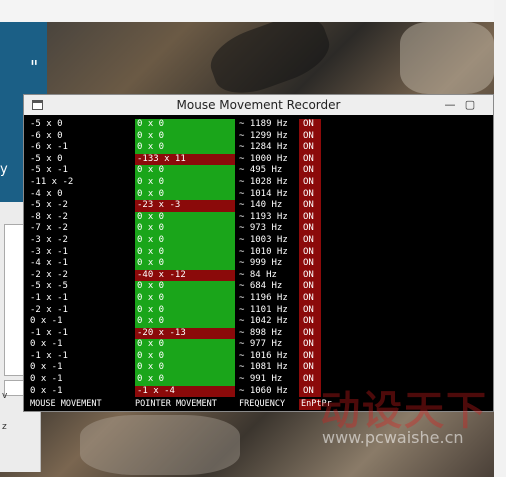 The height and width of the screenshot is (477, 506). What do you see at coordinates (261, 344) in the screenshot?
I see `cell-frequency: ~ 977 Hz` at bounding box center [261, 344].